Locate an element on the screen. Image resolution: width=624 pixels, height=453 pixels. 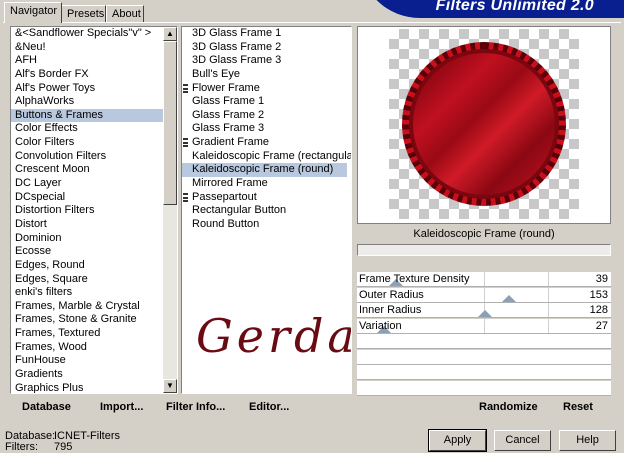
tab-navigator: Navigator is located at coordinates (33, 12).